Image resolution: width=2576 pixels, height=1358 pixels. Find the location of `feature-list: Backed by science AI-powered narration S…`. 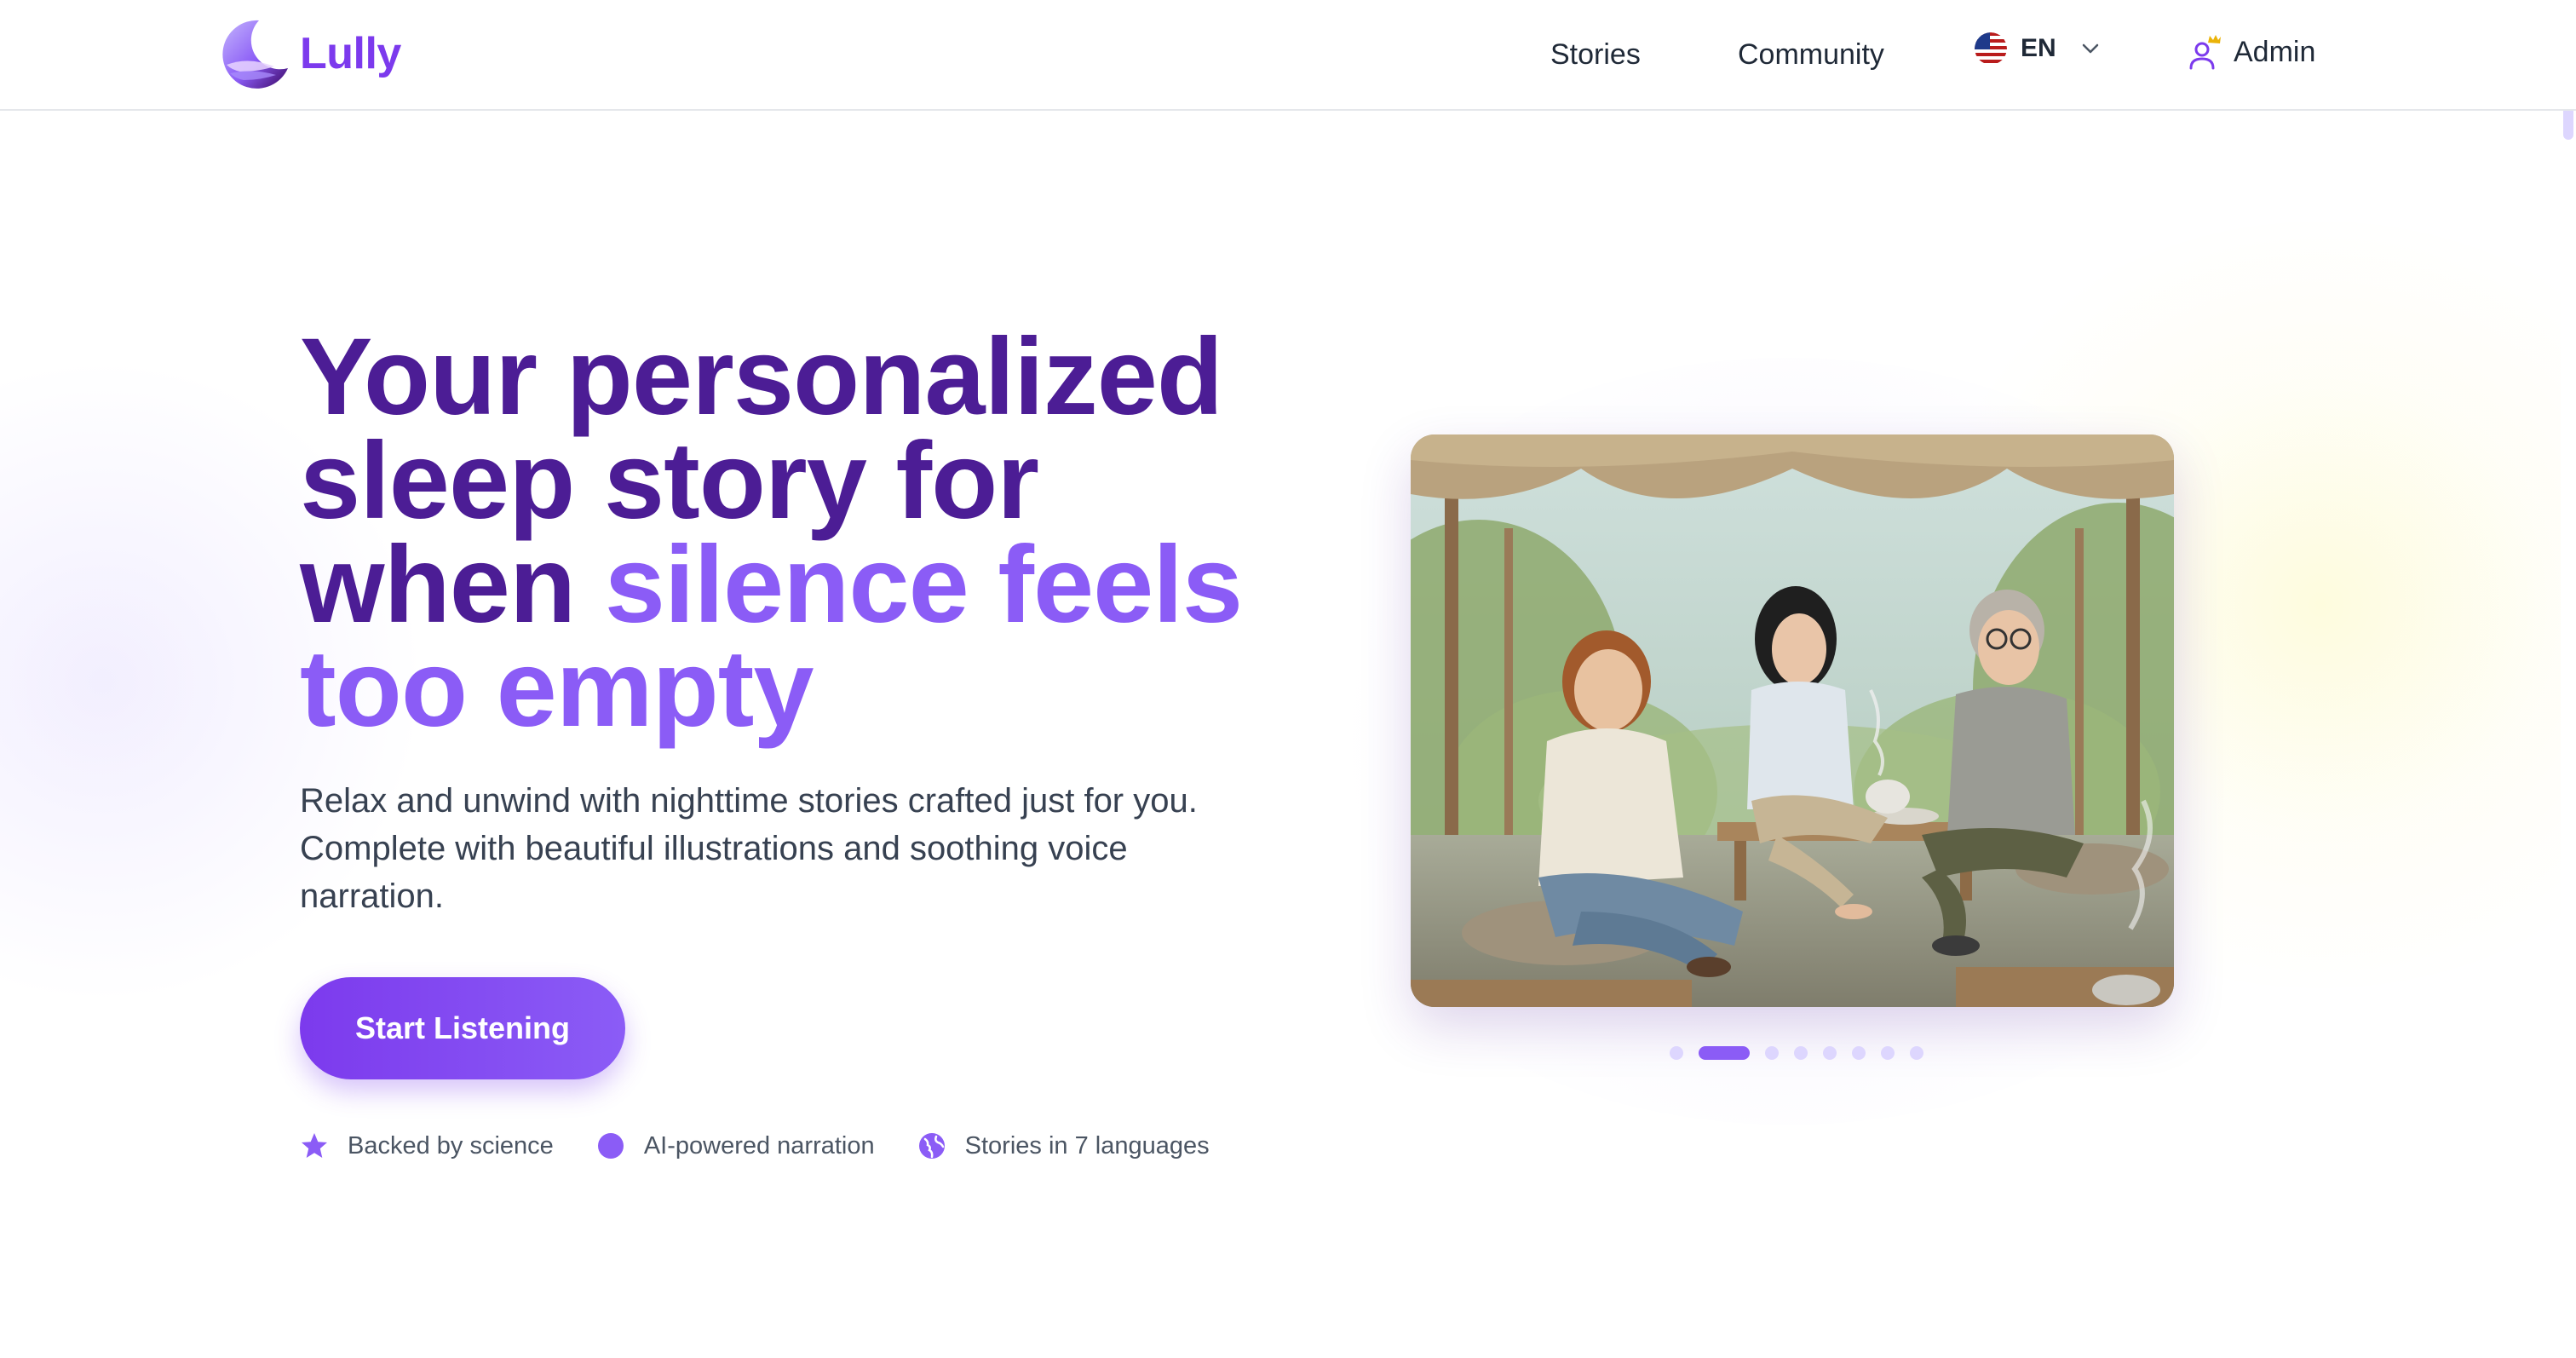

feature-list: Backed by science AI-powered narration S… is located at coordinates (776, 1145).